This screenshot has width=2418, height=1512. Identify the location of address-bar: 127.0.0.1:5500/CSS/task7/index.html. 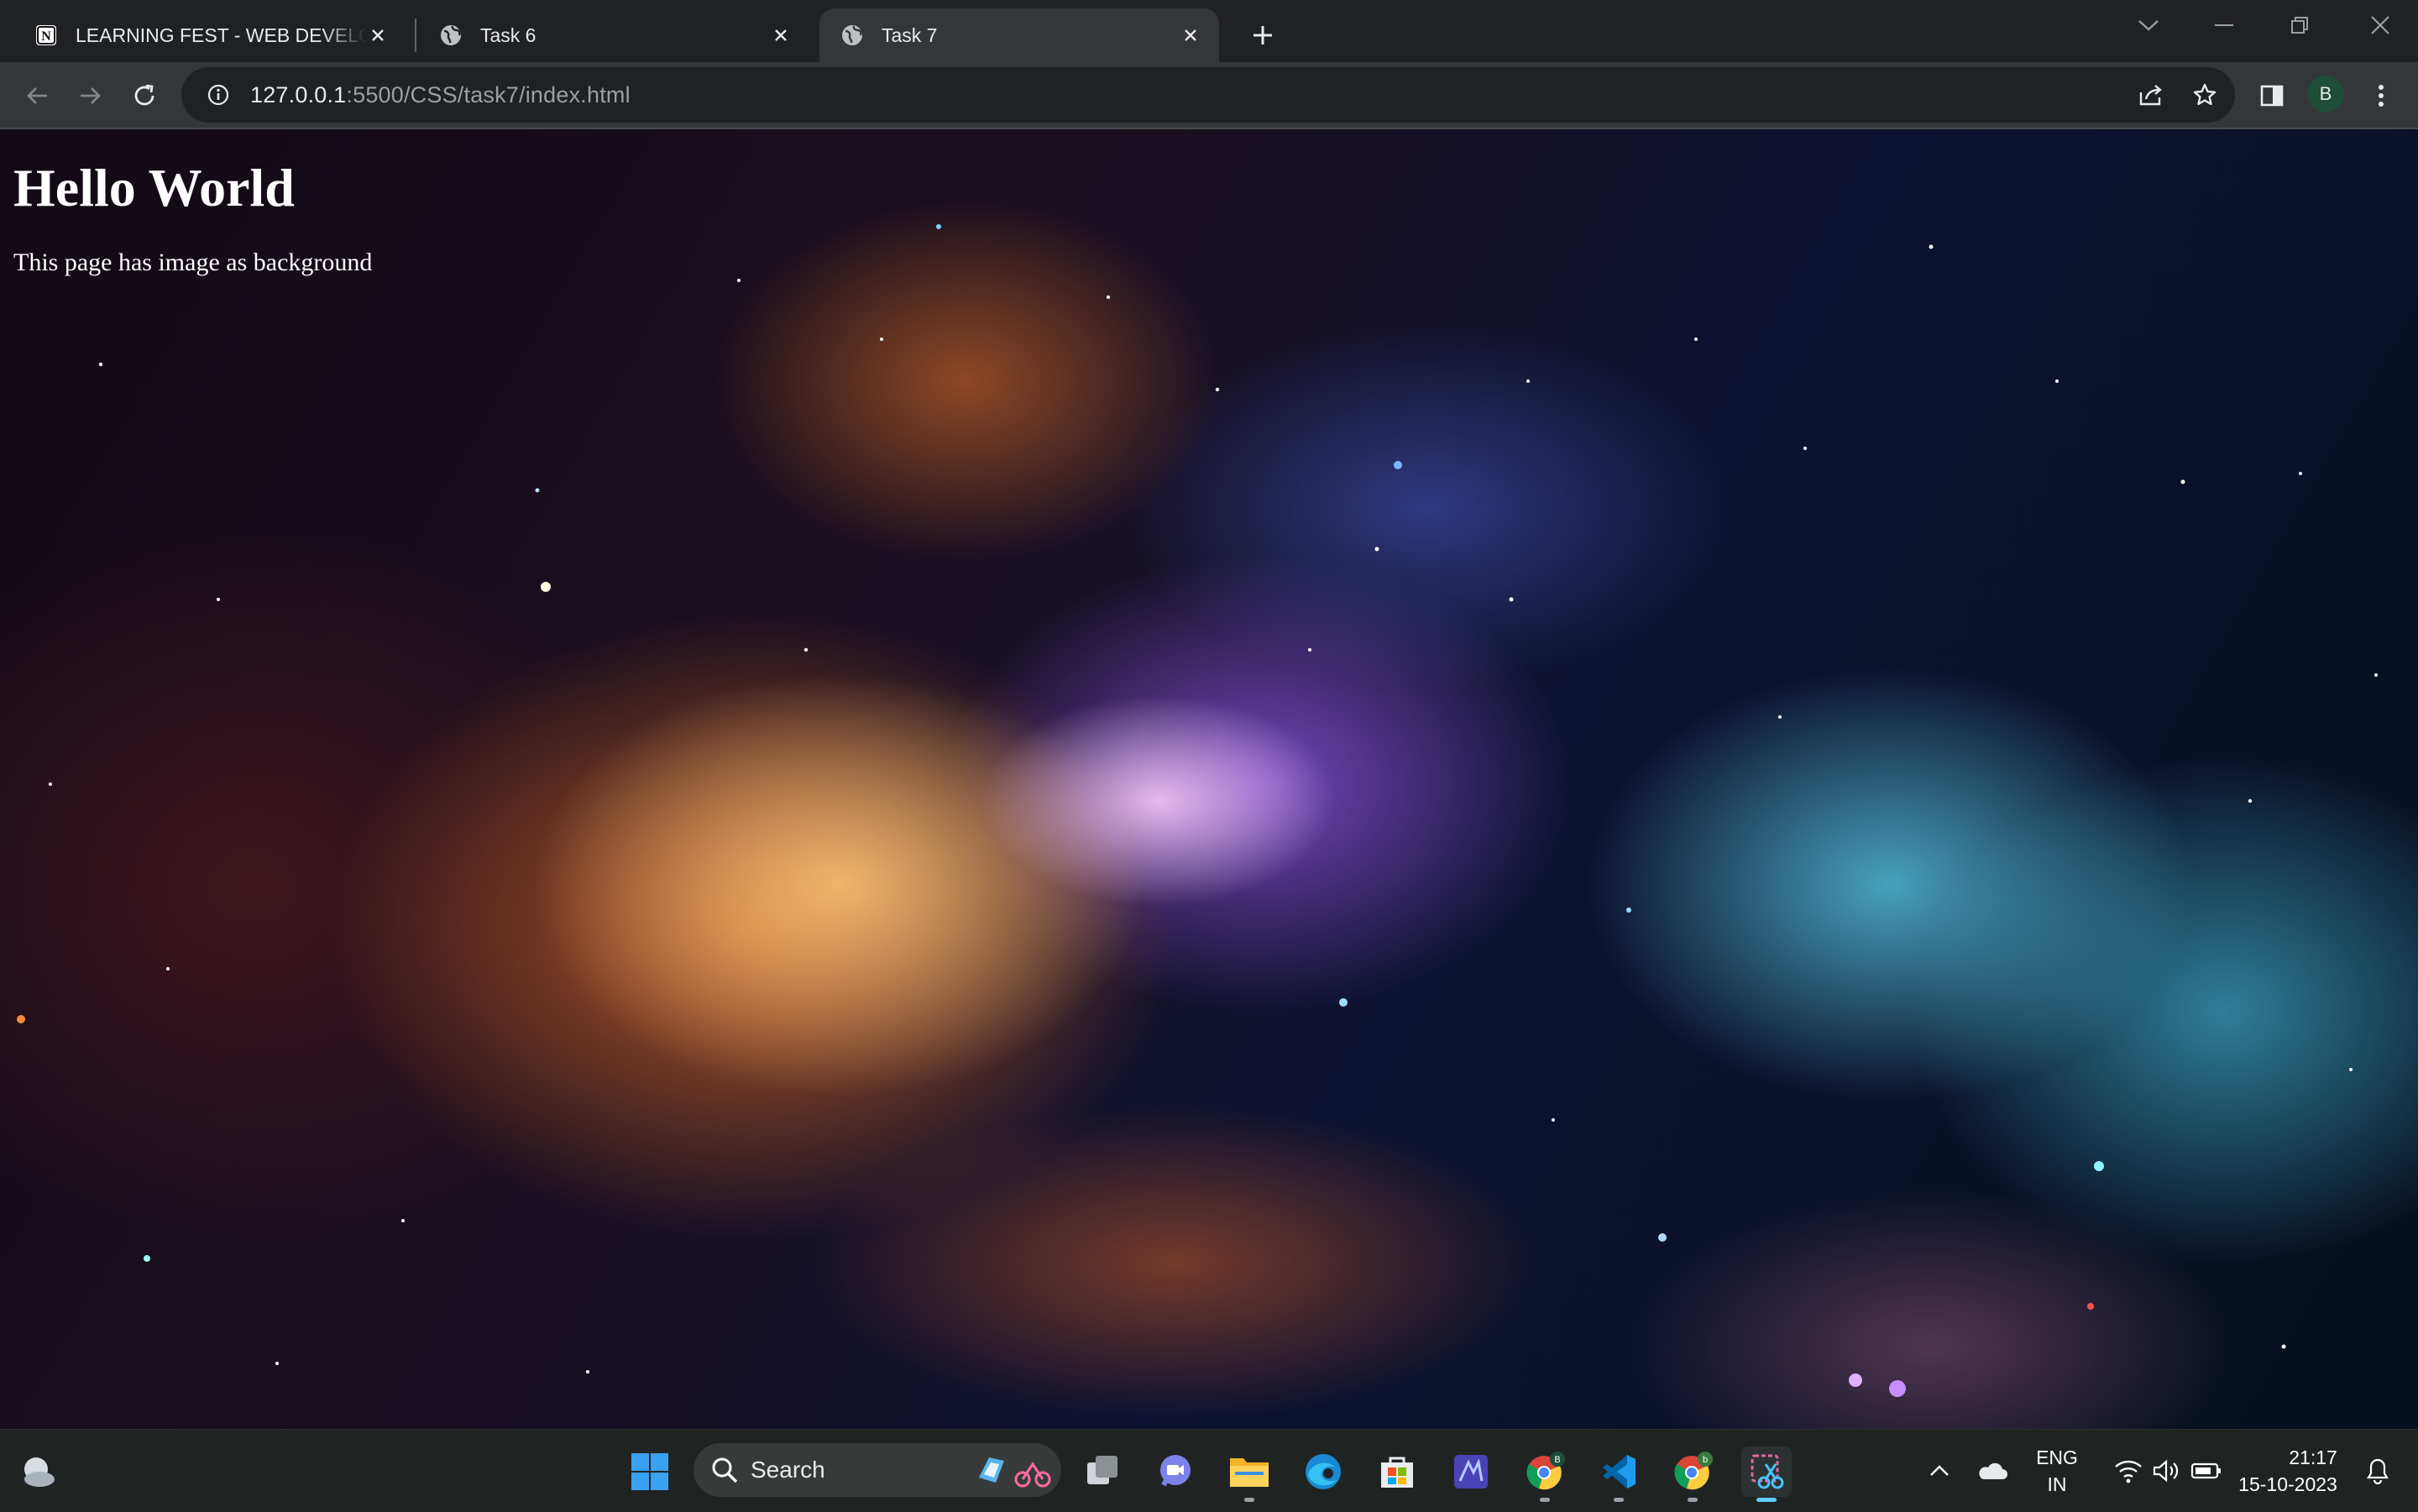
(1208, 95).